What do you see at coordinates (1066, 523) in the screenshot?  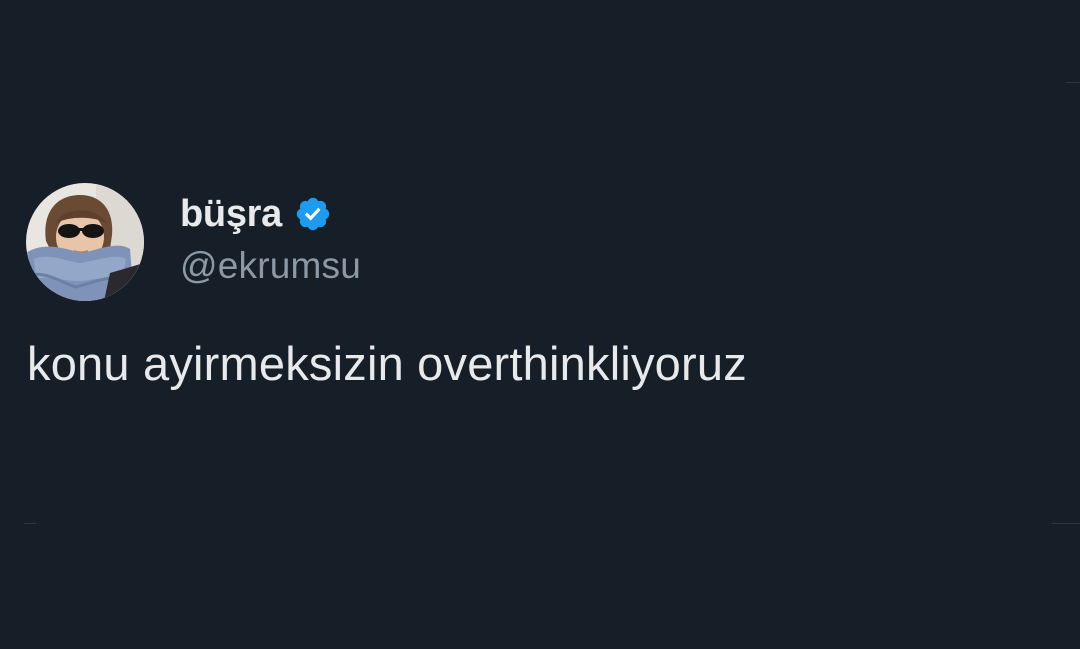 I see `divider-bottom-right` at bounding box center [1066, 523].